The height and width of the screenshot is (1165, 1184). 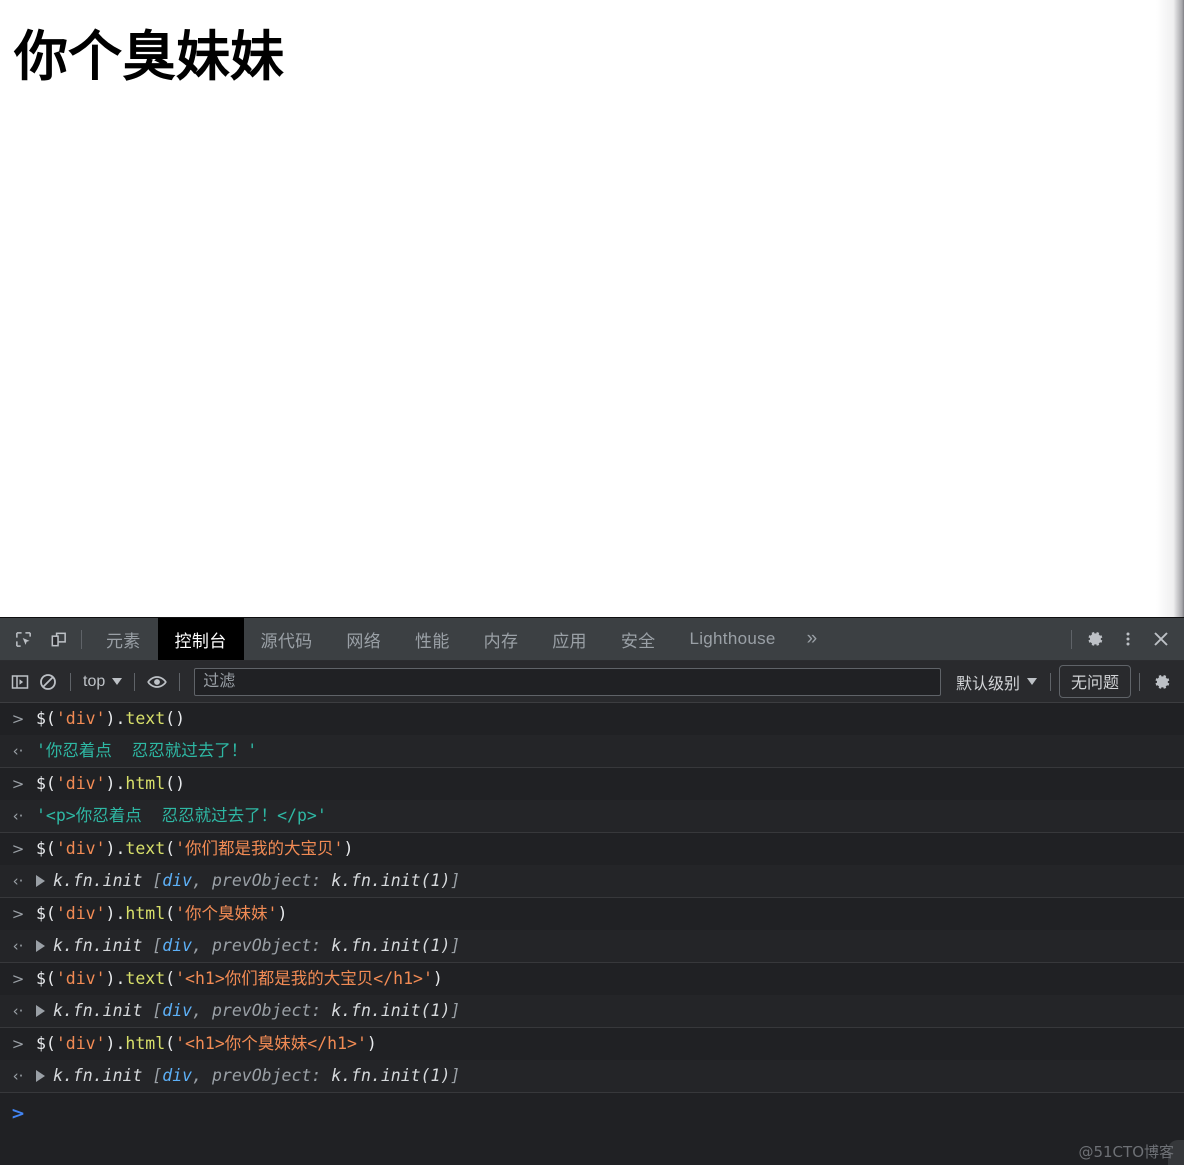 What do you see at coordinates (592, 784) in the screenshot?
I see `console-input-row: > $('div').html()` at bounding box center [592, 784].